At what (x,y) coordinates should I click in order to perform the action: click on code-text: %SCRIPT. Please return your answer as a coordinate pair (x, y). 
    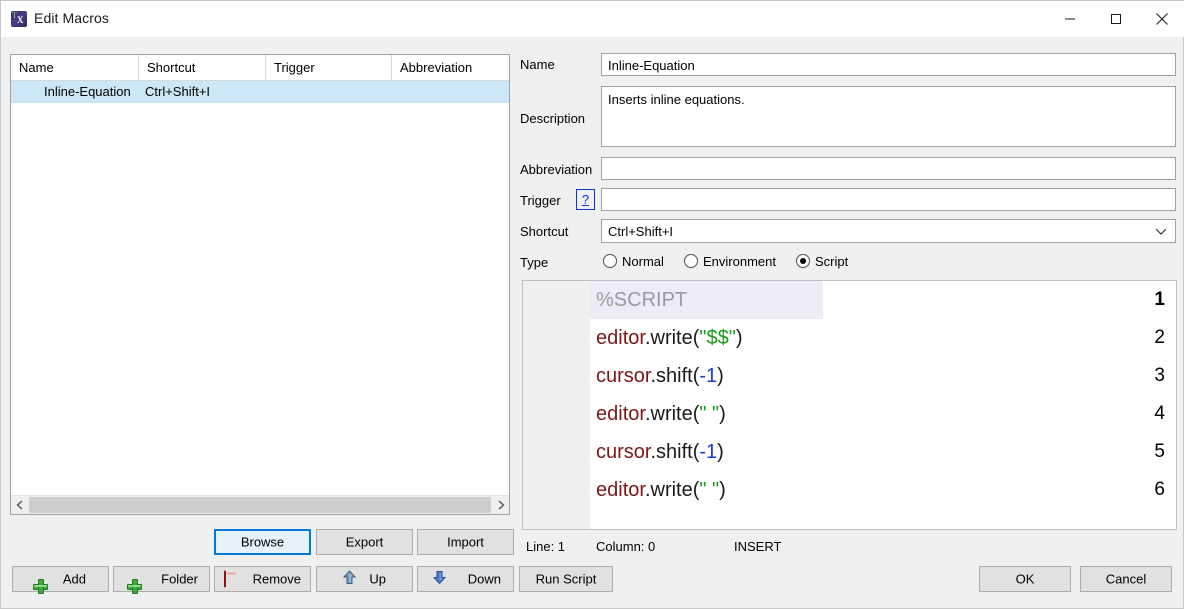
    Looking at the image, I should click on (641, 300).